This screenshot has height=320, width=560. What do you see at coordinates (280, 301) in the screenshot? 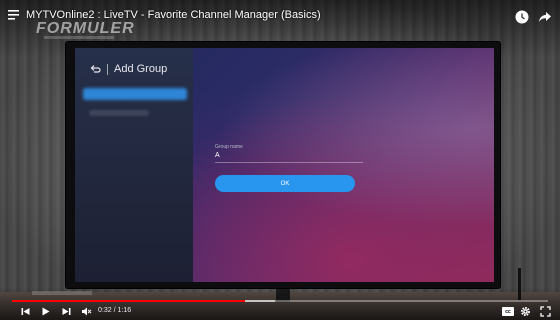
I see `progress-bar` at bounding box center [280, 301].